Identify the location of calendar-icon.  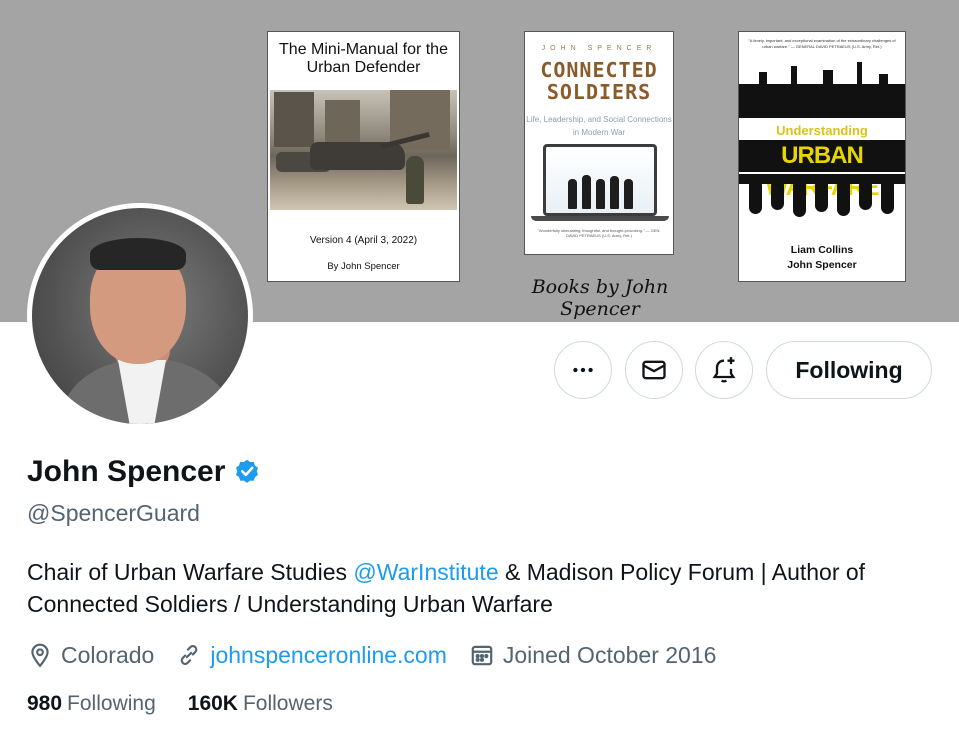
(482, 655).